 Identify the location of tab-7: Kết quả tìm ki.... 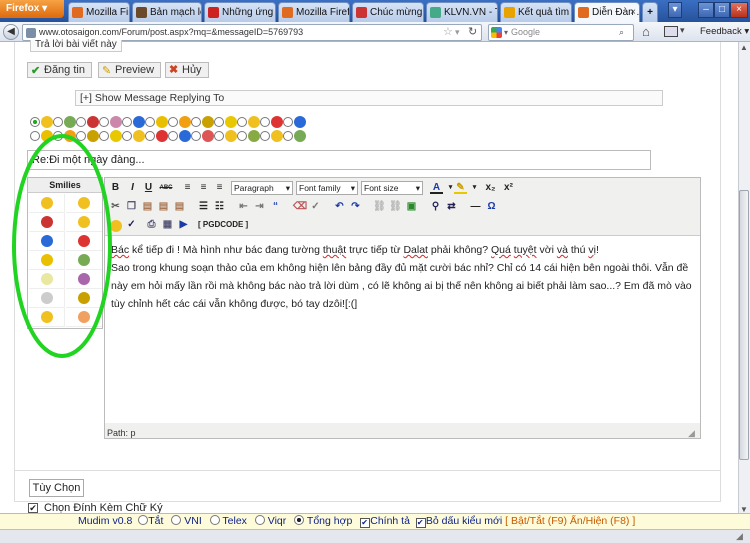
(536, 12).